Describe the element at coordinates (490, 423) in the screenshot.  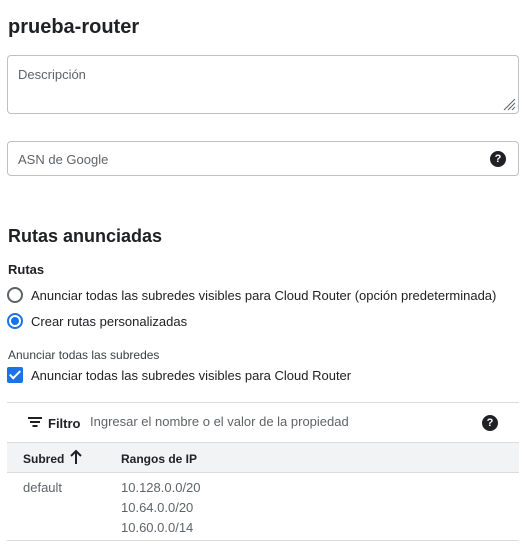
I see `filter-help-icon: ?` at that location.